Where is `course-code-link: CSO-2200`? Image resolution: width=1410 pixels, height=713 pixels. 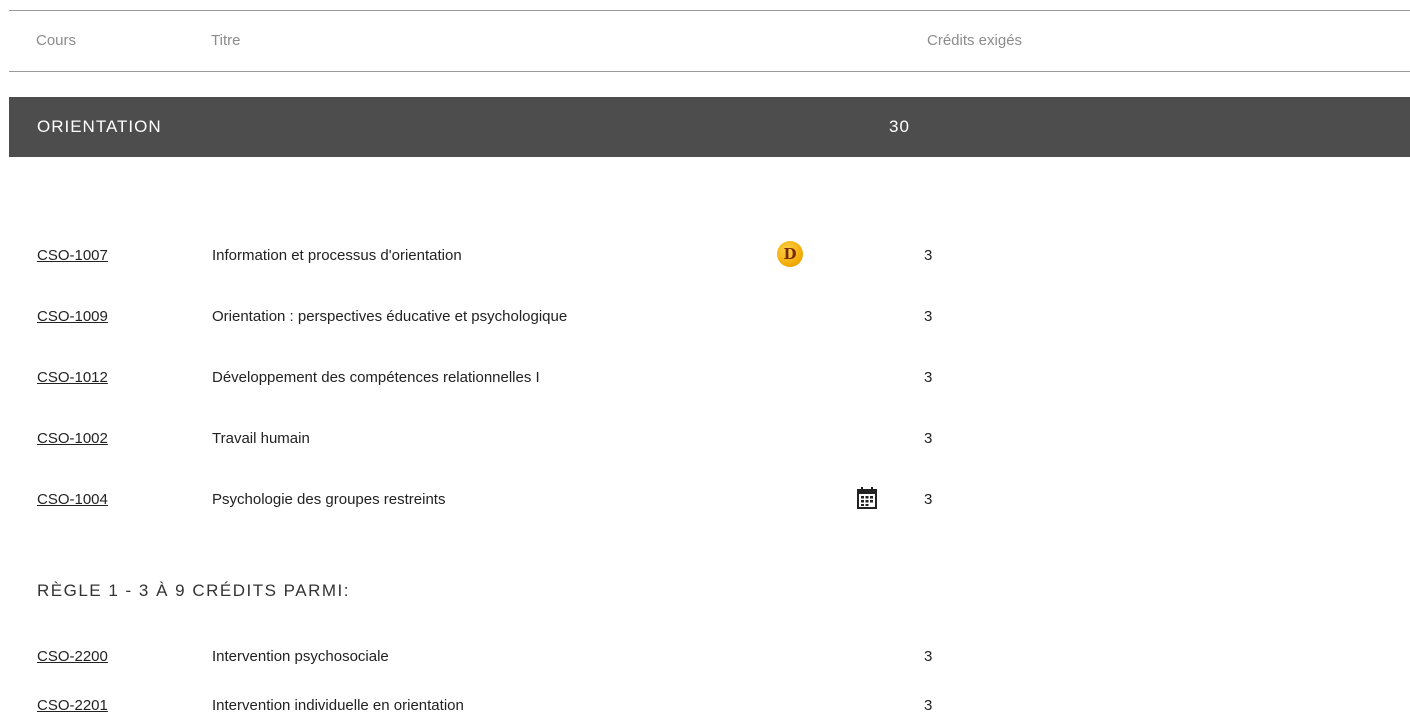
course-code-link: CSO-2200 is located at coordinates (72, 656).